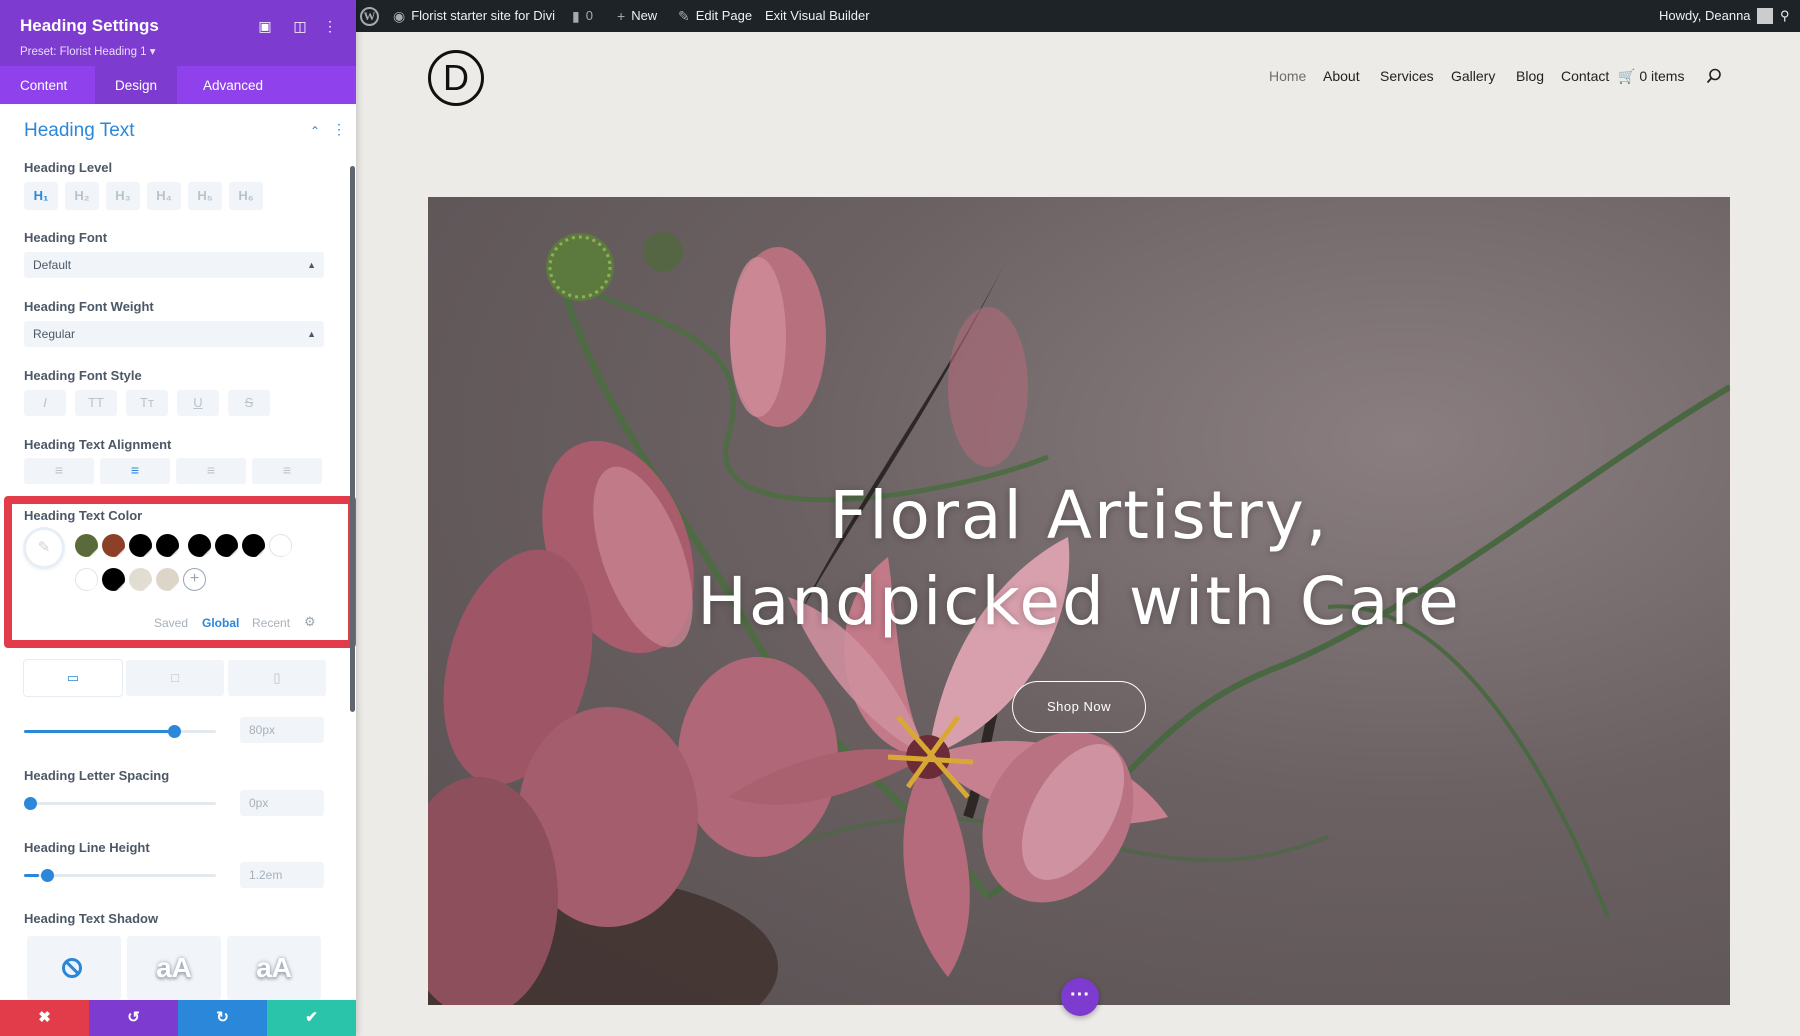  Describe the element at coordinates (339, 129) in the screenshot. I see `section-options-icon: ⋮` at that location.